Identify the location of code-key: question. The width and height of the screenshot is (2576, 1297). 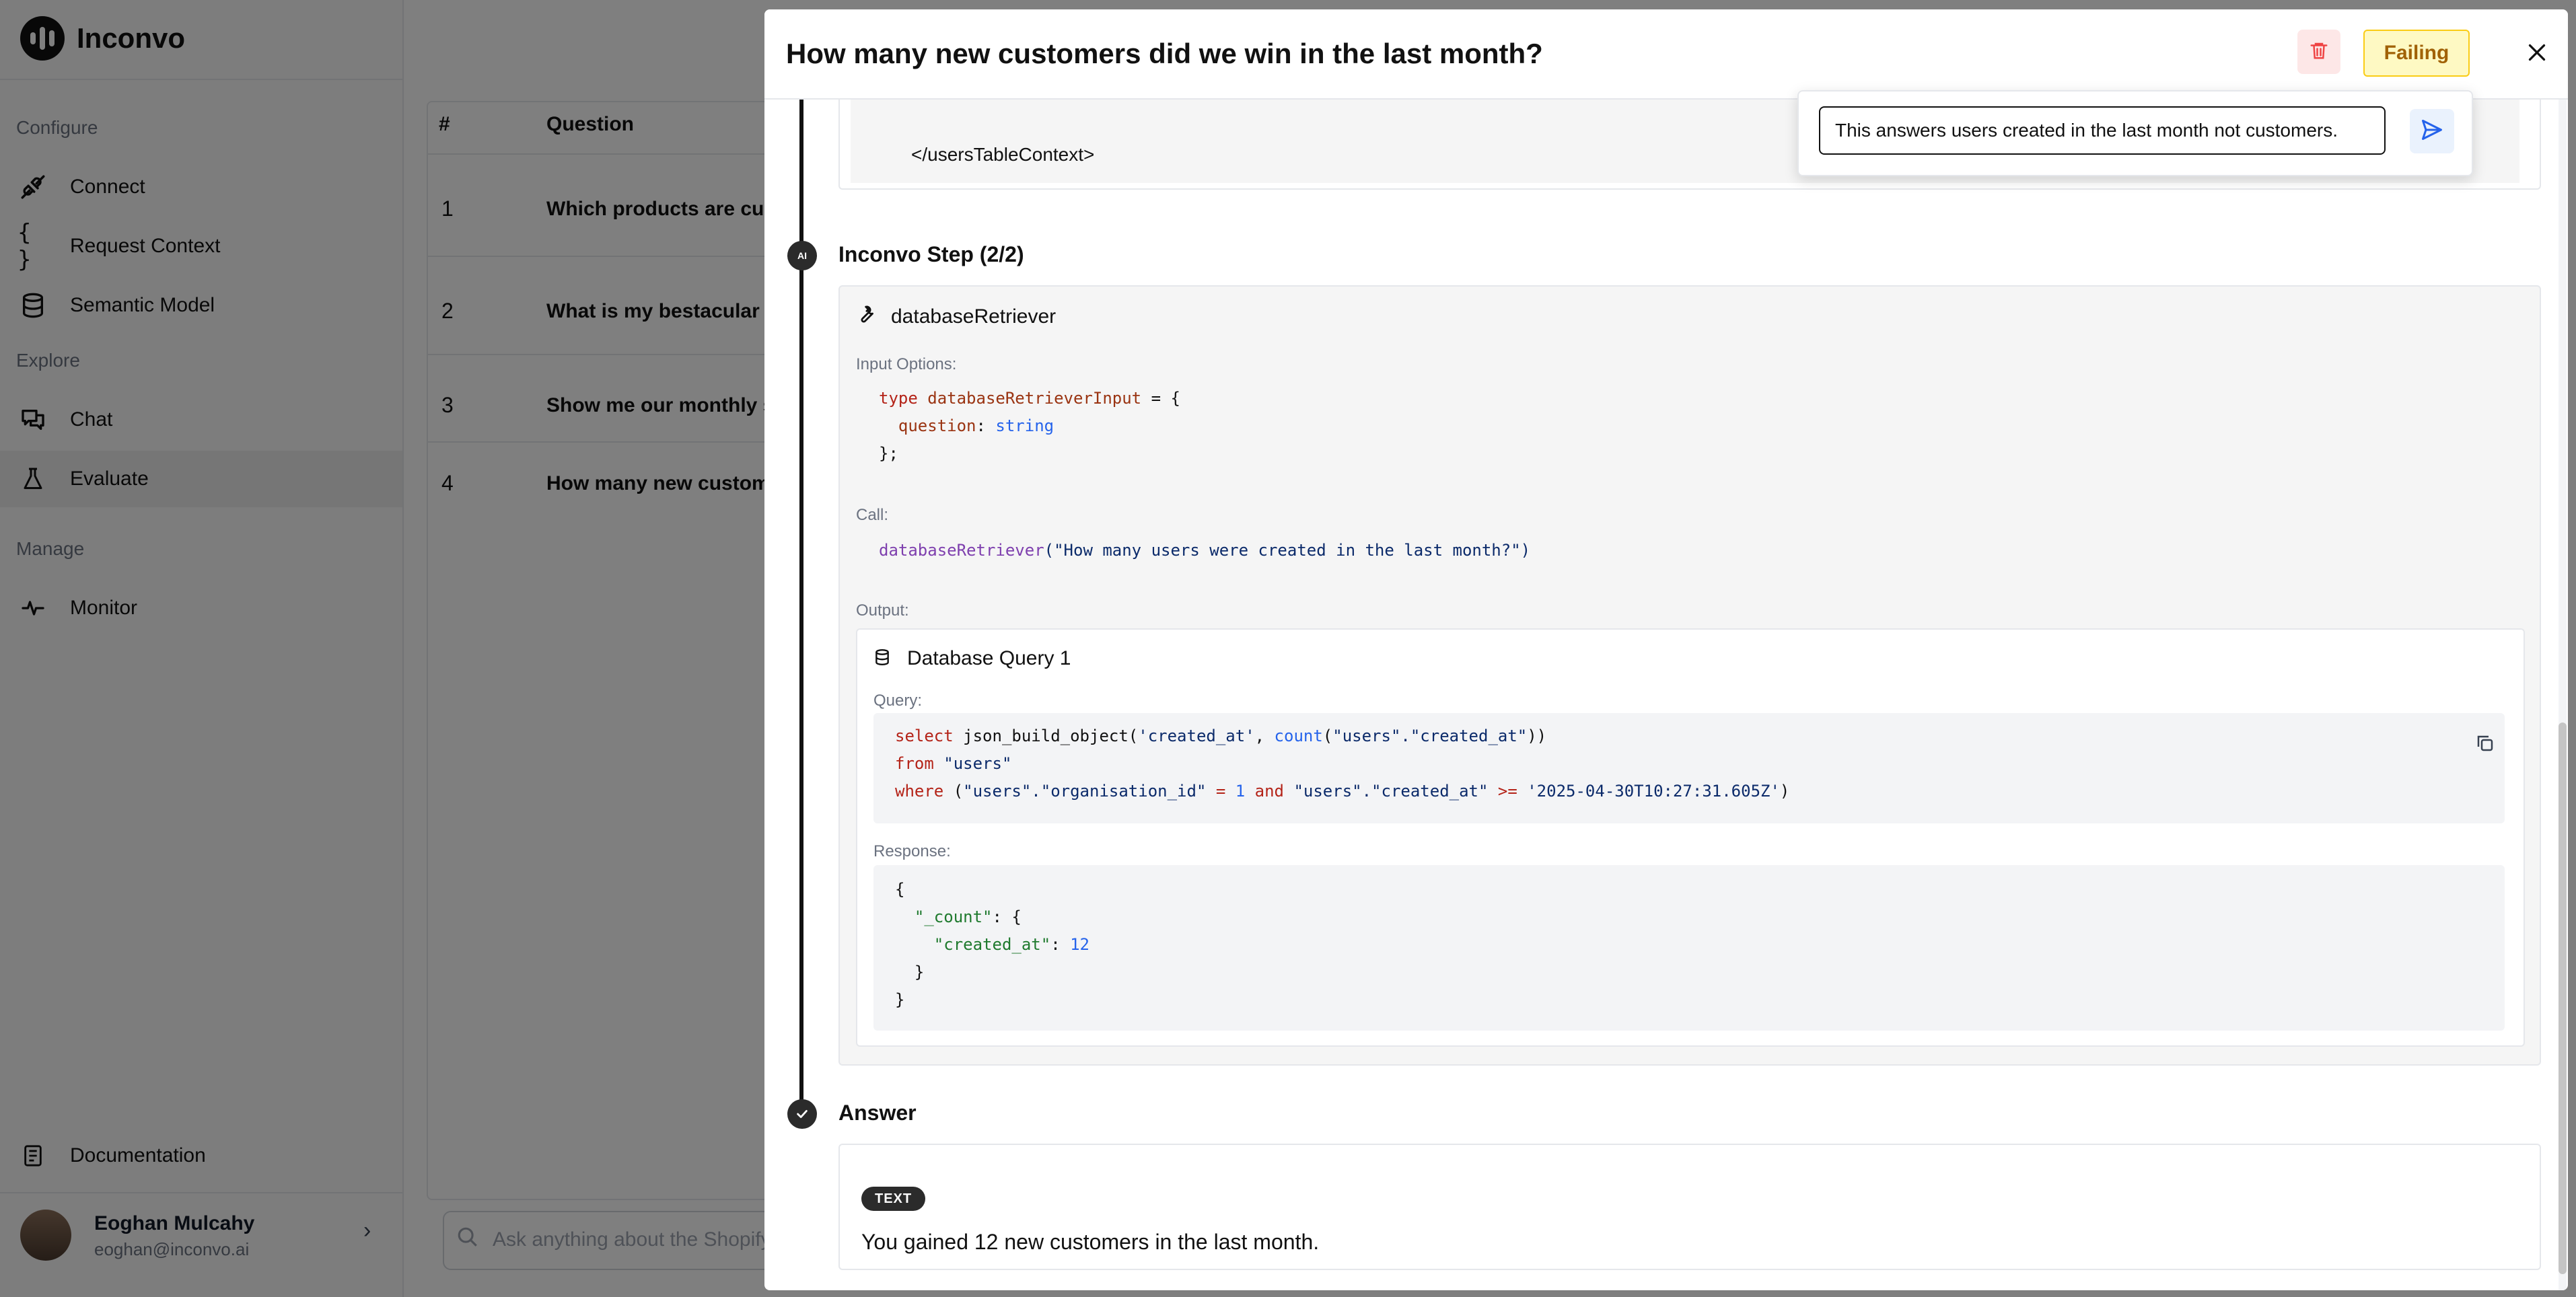
(937, 426).